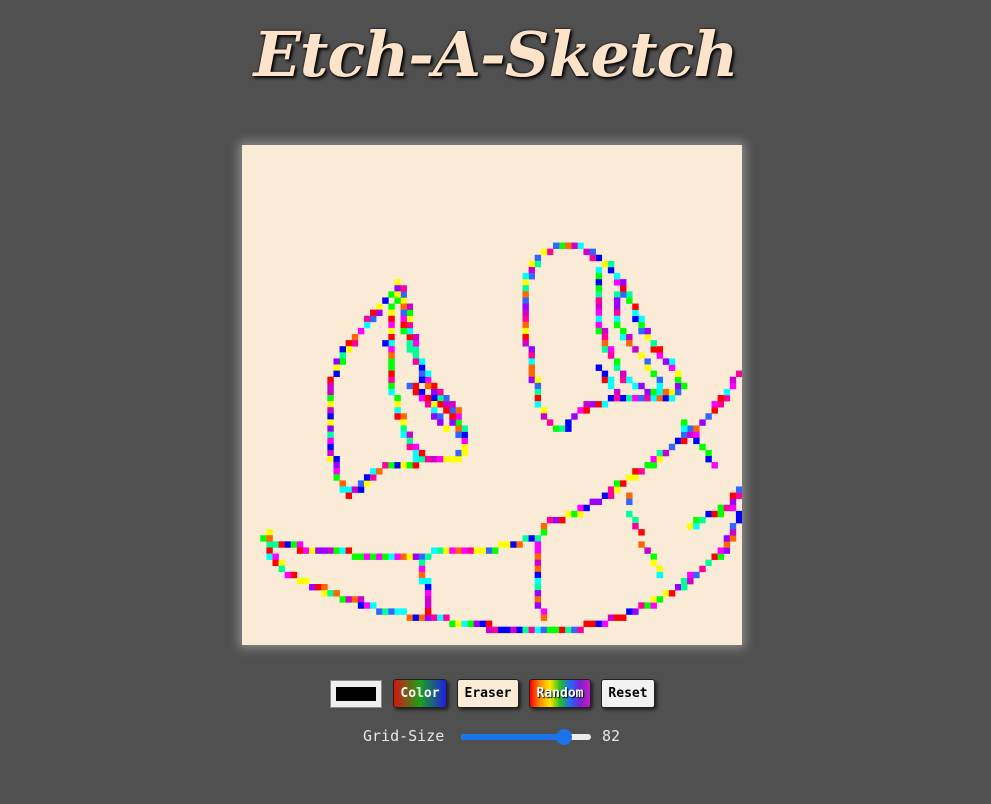 This screenshot has height=804, width=991. Describe the element at coordinates (356, 694) in the screenshot. I see `color-picker` at that location.